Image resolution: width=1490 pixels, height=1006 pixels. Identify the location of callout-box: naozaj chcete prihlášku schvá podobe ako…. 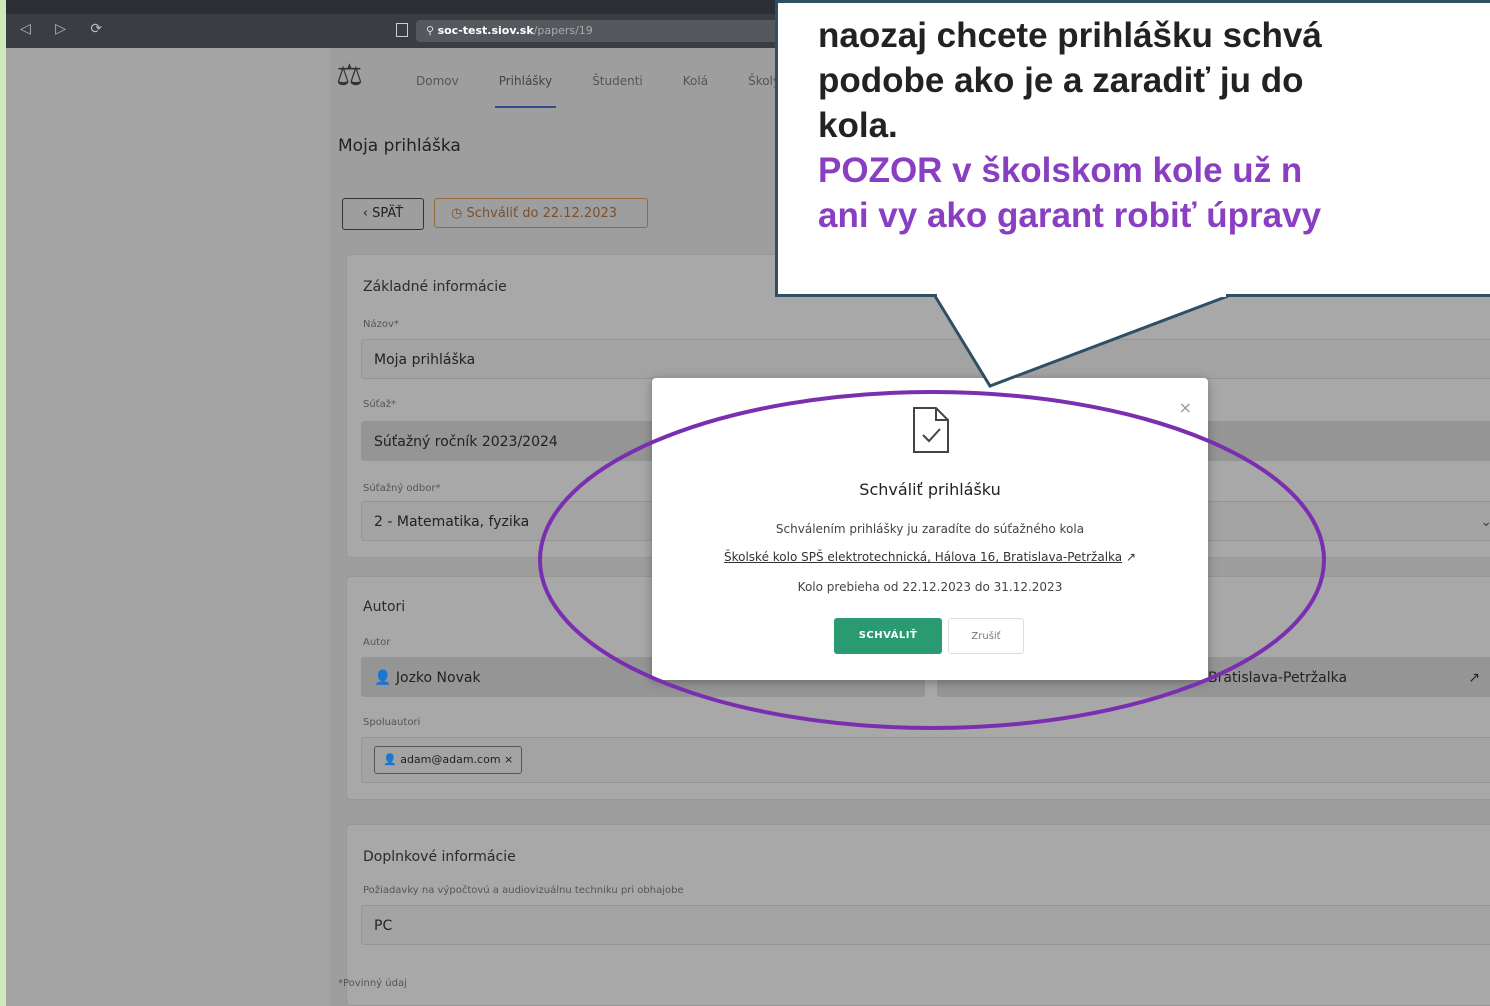
(1132, 148).